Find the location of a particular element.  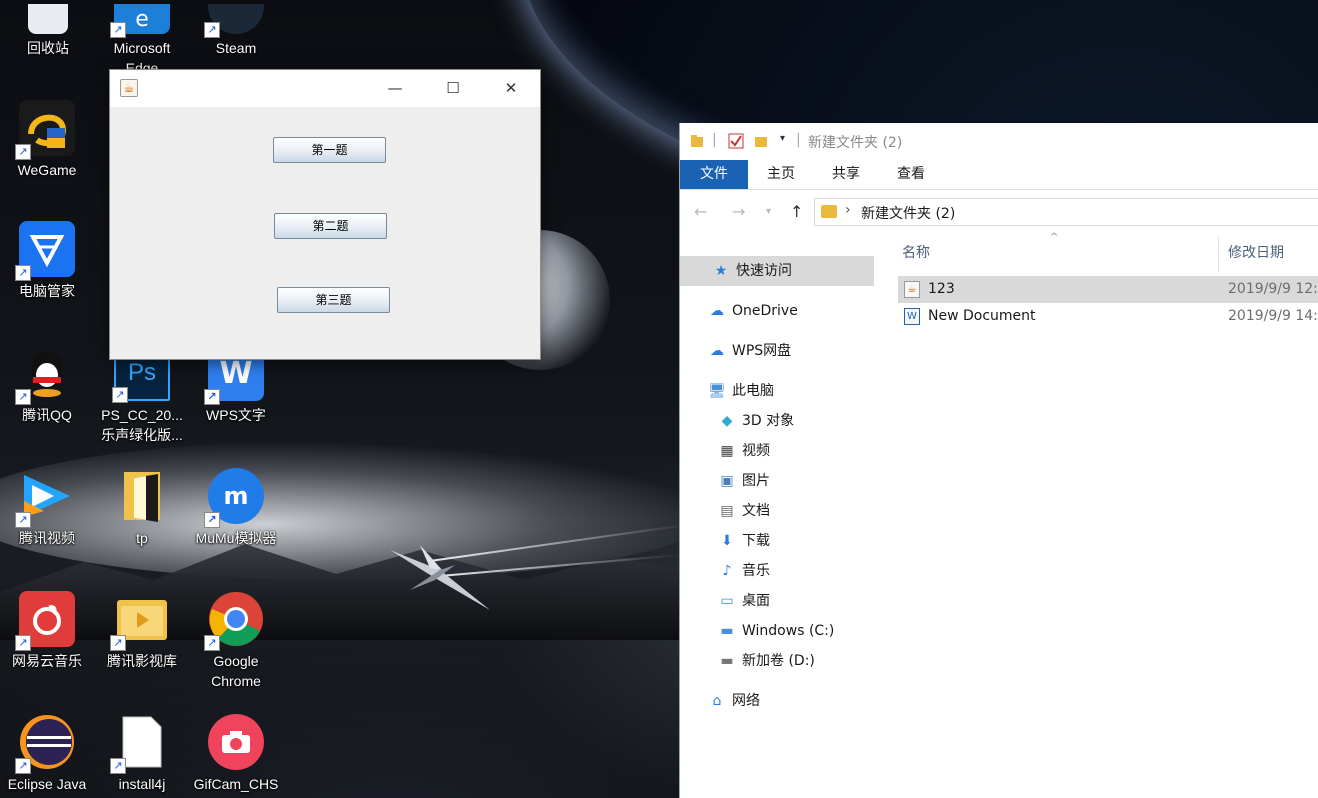

tab-home: 主页 is located at coordinates (781, 174).